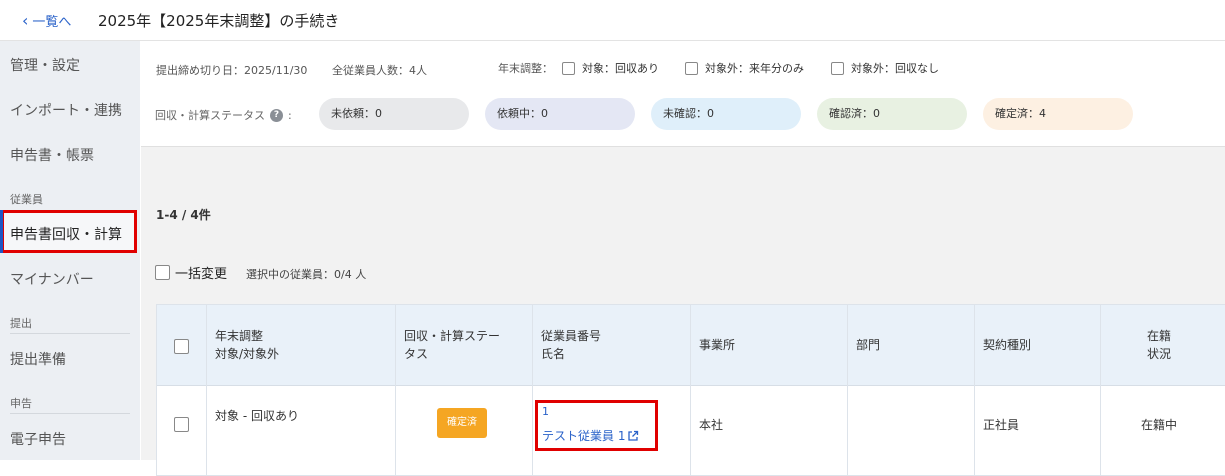  What do you see at coordinates (892, 114) in the screenshot?
I see `status-pill-confirmed: 確認済：0` at bounding box center [892, 114].